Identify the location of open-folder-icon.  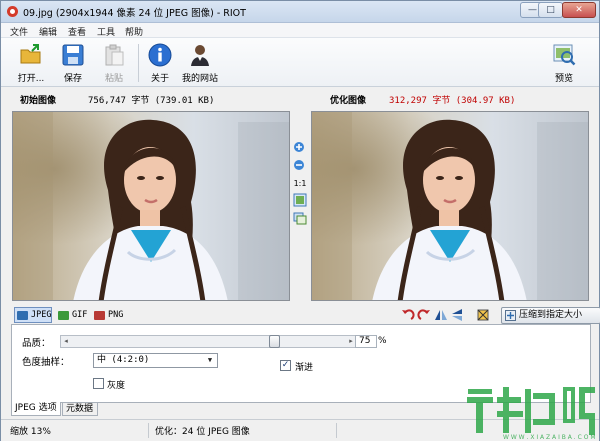
(30, 54).